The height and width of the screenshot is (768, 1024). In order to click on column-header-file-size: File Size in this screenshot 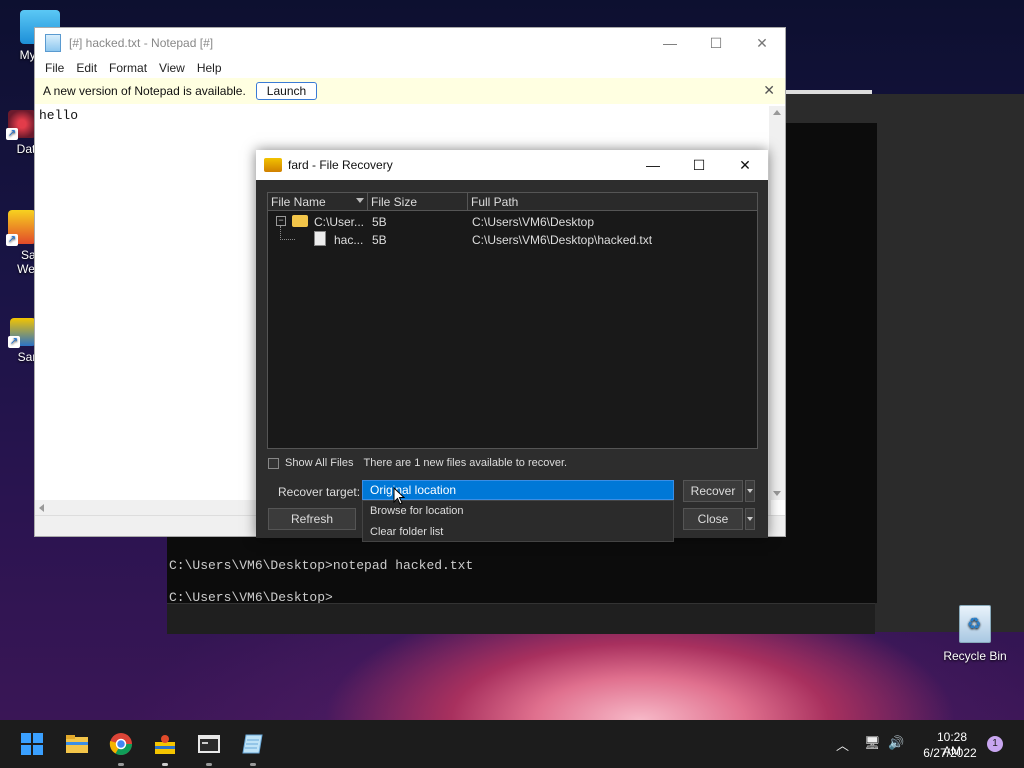, I will do `click(418, 202)`.